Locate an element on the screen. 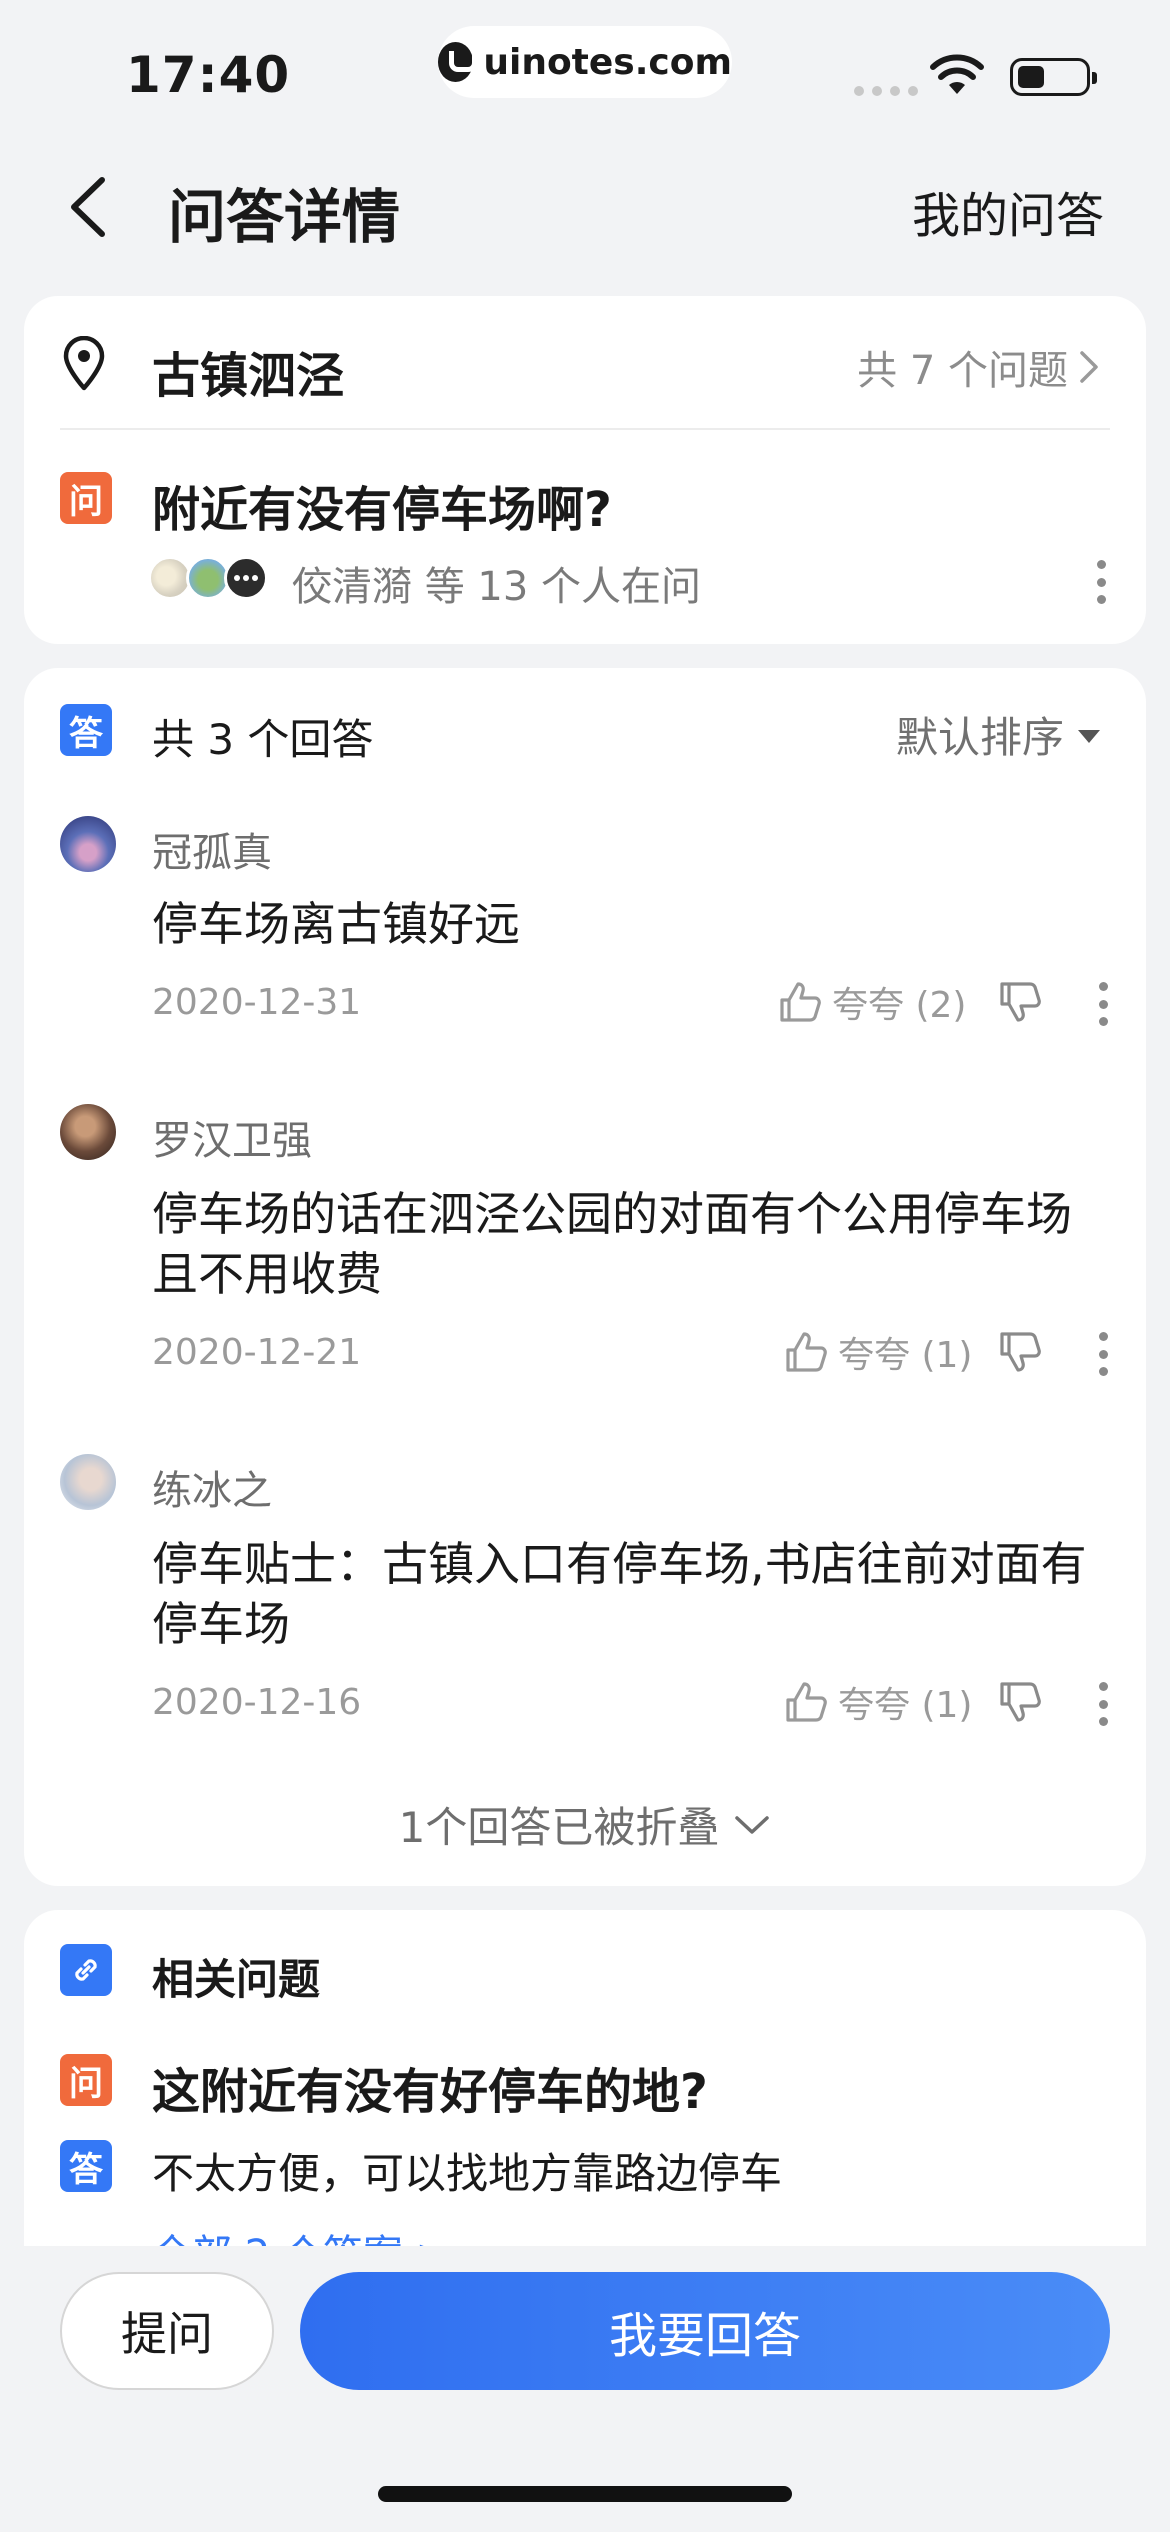 The height and width of the screenshot is (2532, 1170). watermark: uinotes.com is located at coordinates (585, 62).